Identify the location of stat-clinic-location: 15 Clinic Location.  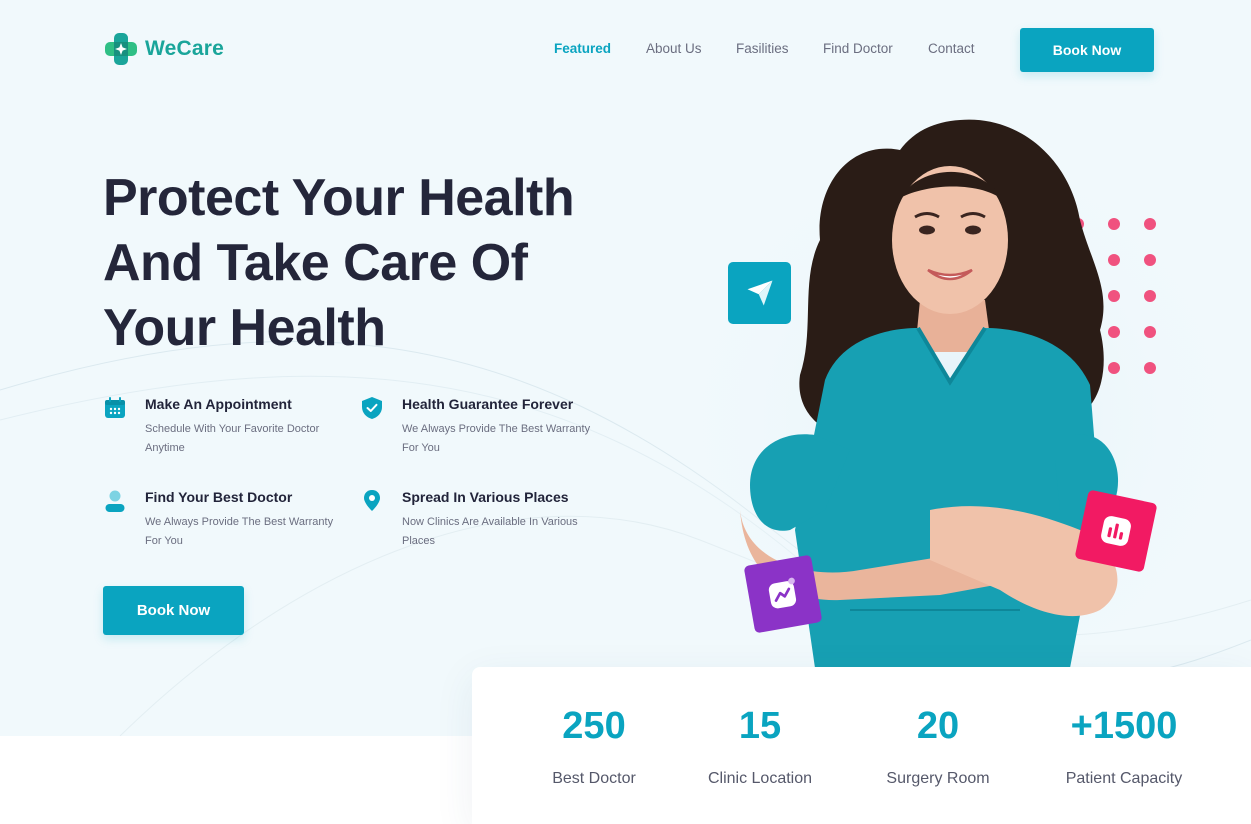
(760, 746).